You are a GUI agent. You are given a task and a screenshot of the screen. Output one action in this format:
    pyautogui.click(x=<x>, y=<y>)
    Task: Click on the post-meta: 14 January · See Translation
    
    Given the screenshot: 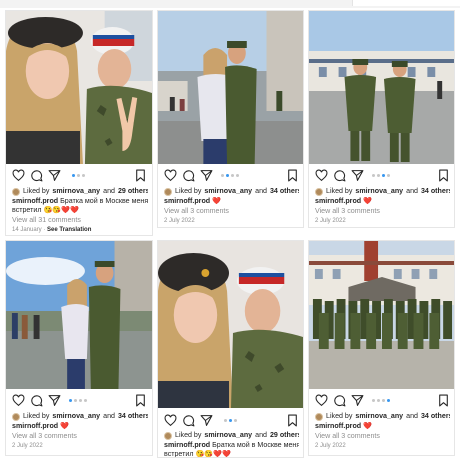 What is the action you would take?
    pyautogui.click(x=52, y=230)
    